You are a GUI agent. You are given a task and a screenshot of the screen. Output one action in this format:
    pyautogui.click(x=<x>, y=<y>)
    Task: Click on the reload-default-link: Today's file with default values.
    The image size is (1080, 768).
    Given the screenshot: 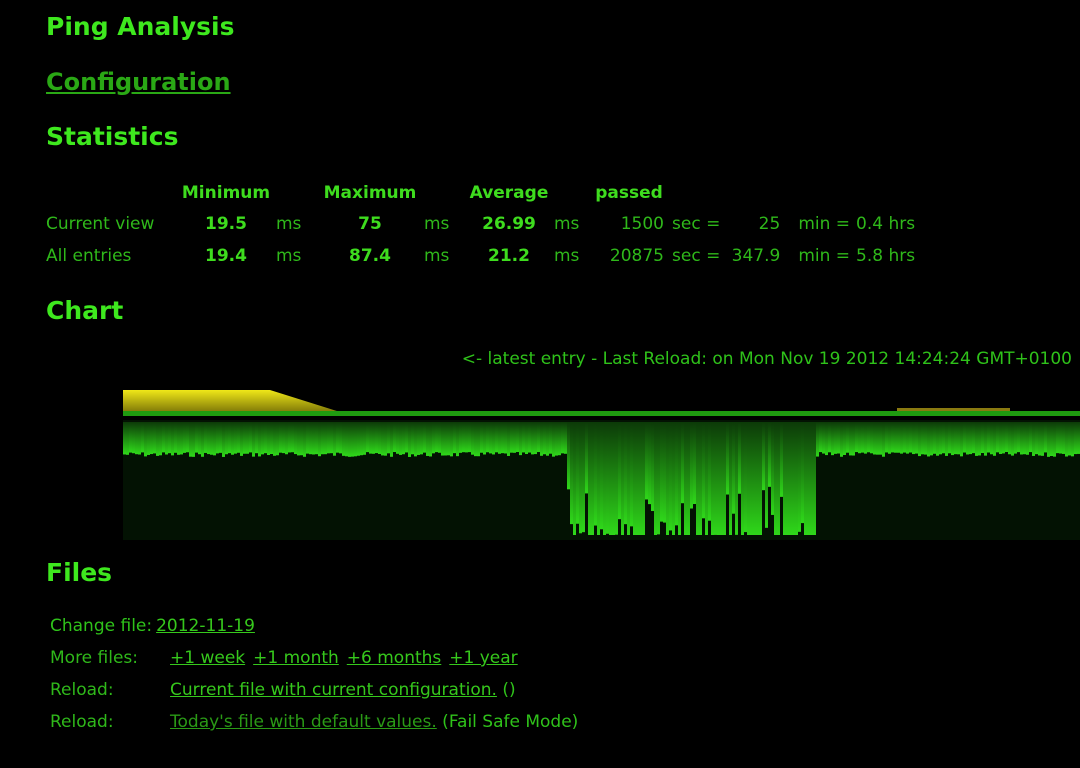 What is the action you would take?
    pyautogui.click(x=303, y=728)
    